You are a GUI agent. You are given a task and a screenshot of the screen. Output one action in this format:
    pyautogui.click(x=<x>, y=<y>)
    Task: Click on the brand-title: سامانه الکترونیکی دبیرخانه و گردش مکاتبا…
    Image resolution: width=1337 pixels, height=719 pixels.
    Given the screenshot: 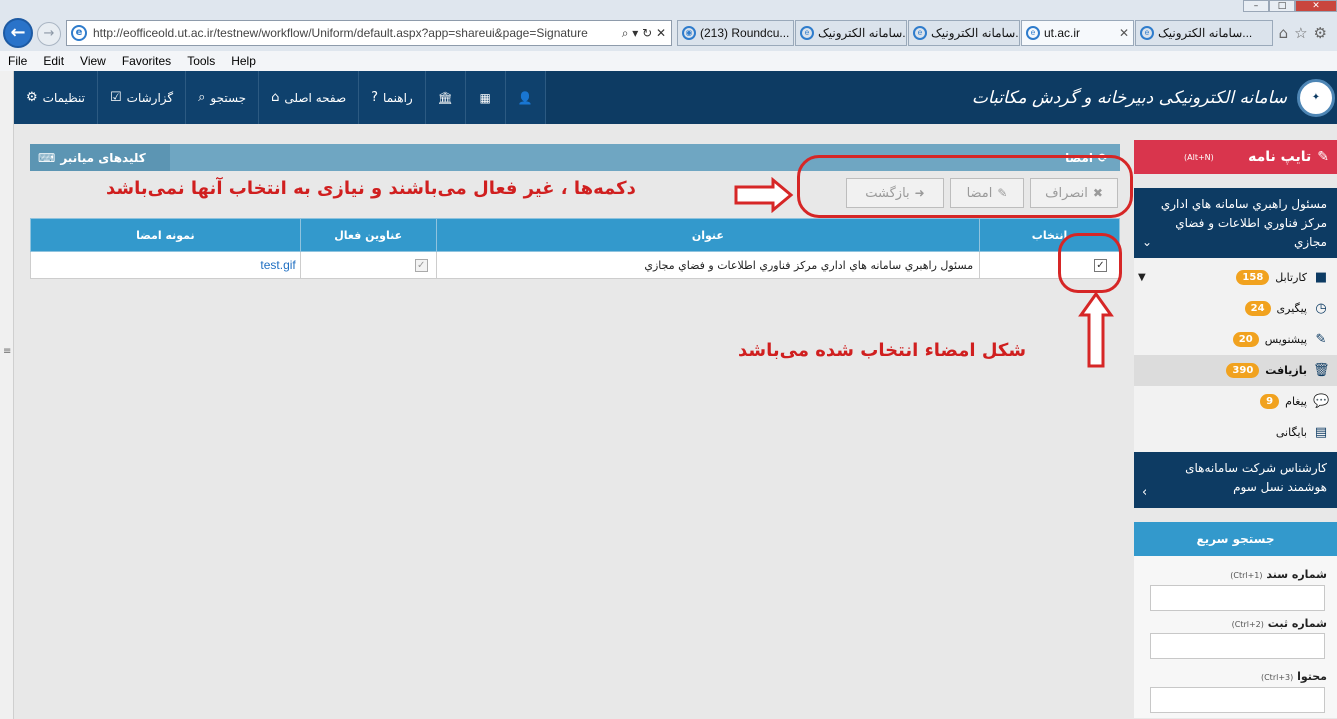 What is the action you would take?
    pyautogui.click(x=1129, y=97)
    